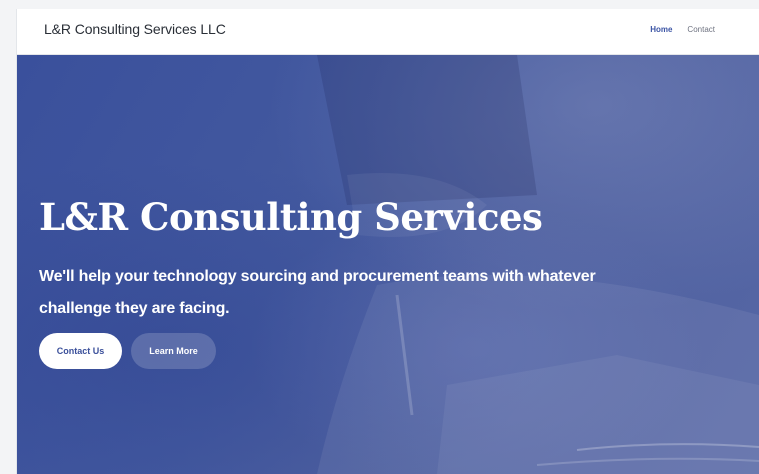  What do you see at coordinates (388, 32) in the screenshot?
I see `site-navbar: L&R Consulting Services LLC Home Contact` at bounding box center [388, 32].